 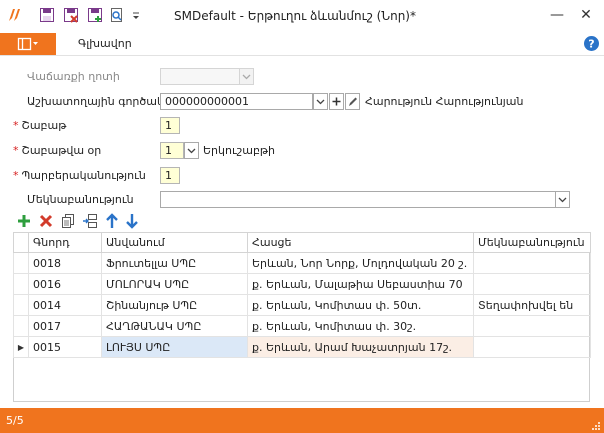 I want to click on customer-address-cell: ք. Երևան, Կոմիտաս փ. 30շ., so click(x=360, y=326).